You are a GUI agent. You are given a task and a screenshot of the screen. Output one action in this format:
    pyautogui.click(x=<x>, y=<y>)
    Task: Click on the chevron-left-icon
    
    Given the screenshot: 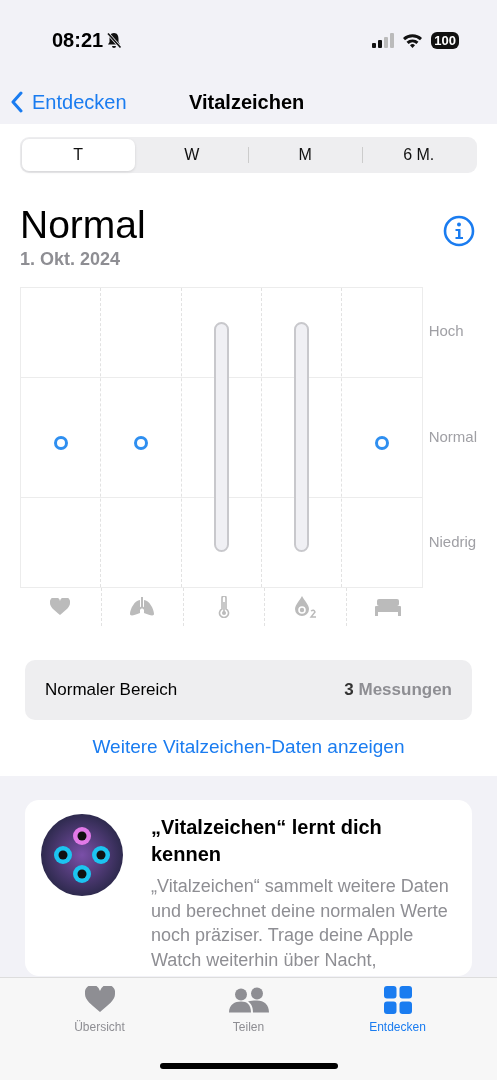 What is the action you would take?
    pyautogui.click(x=17, y=102)
    